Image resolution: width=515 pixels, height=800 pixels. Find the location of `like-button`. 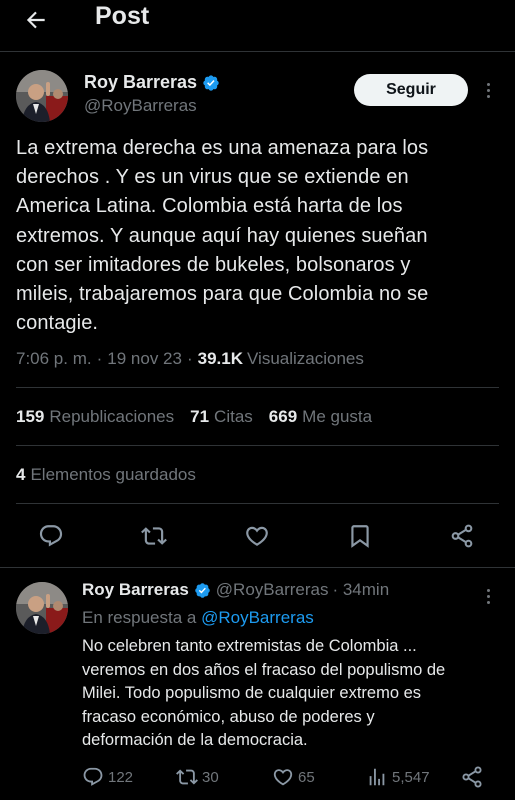

like-button is located at coordinates (257, 536).